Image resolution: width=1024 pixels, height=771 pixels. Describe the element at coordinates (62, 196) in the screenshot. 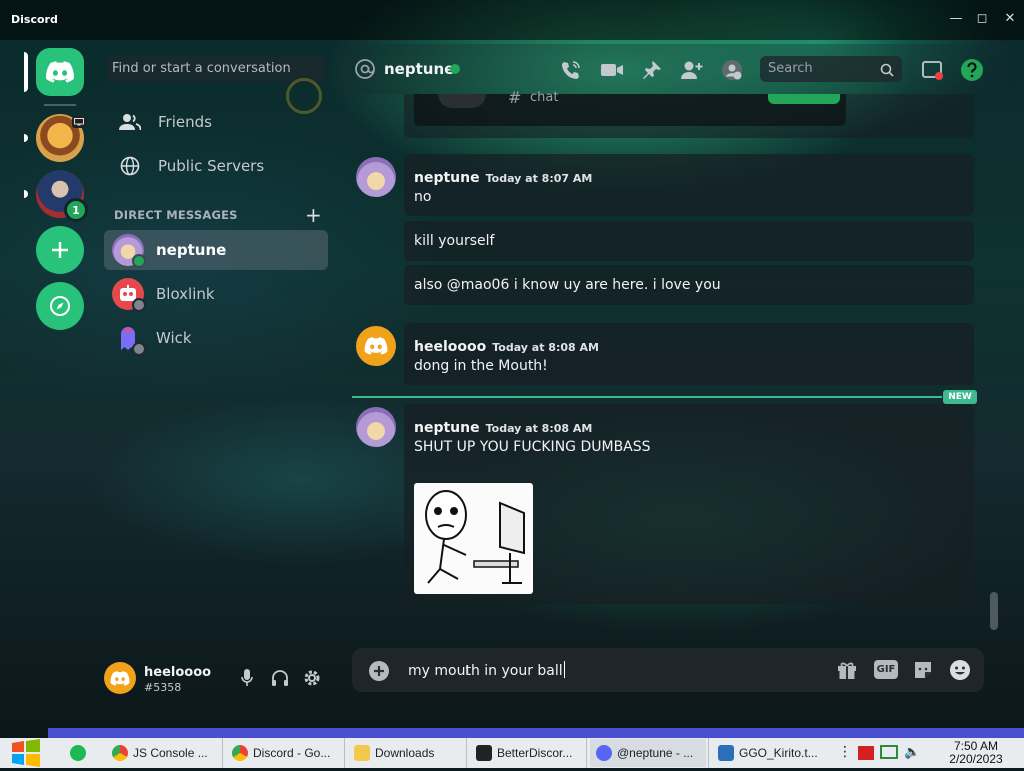

I see `server-portrait: 1` at that location.